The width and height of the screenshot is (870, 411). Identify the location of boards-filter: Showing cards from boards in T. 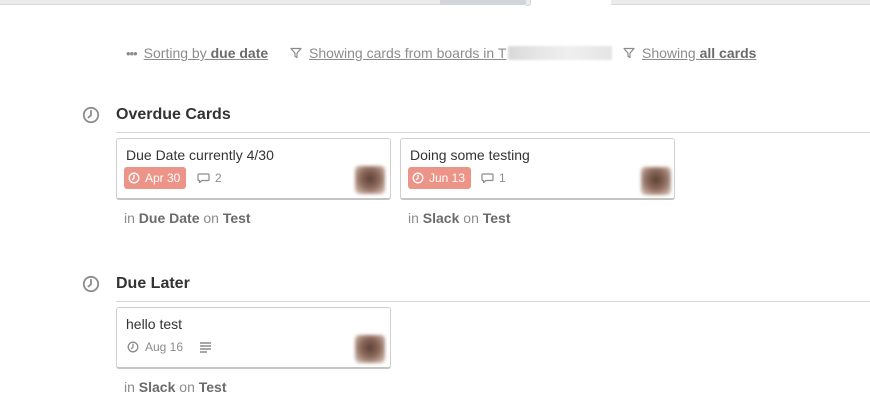
(451, 53).